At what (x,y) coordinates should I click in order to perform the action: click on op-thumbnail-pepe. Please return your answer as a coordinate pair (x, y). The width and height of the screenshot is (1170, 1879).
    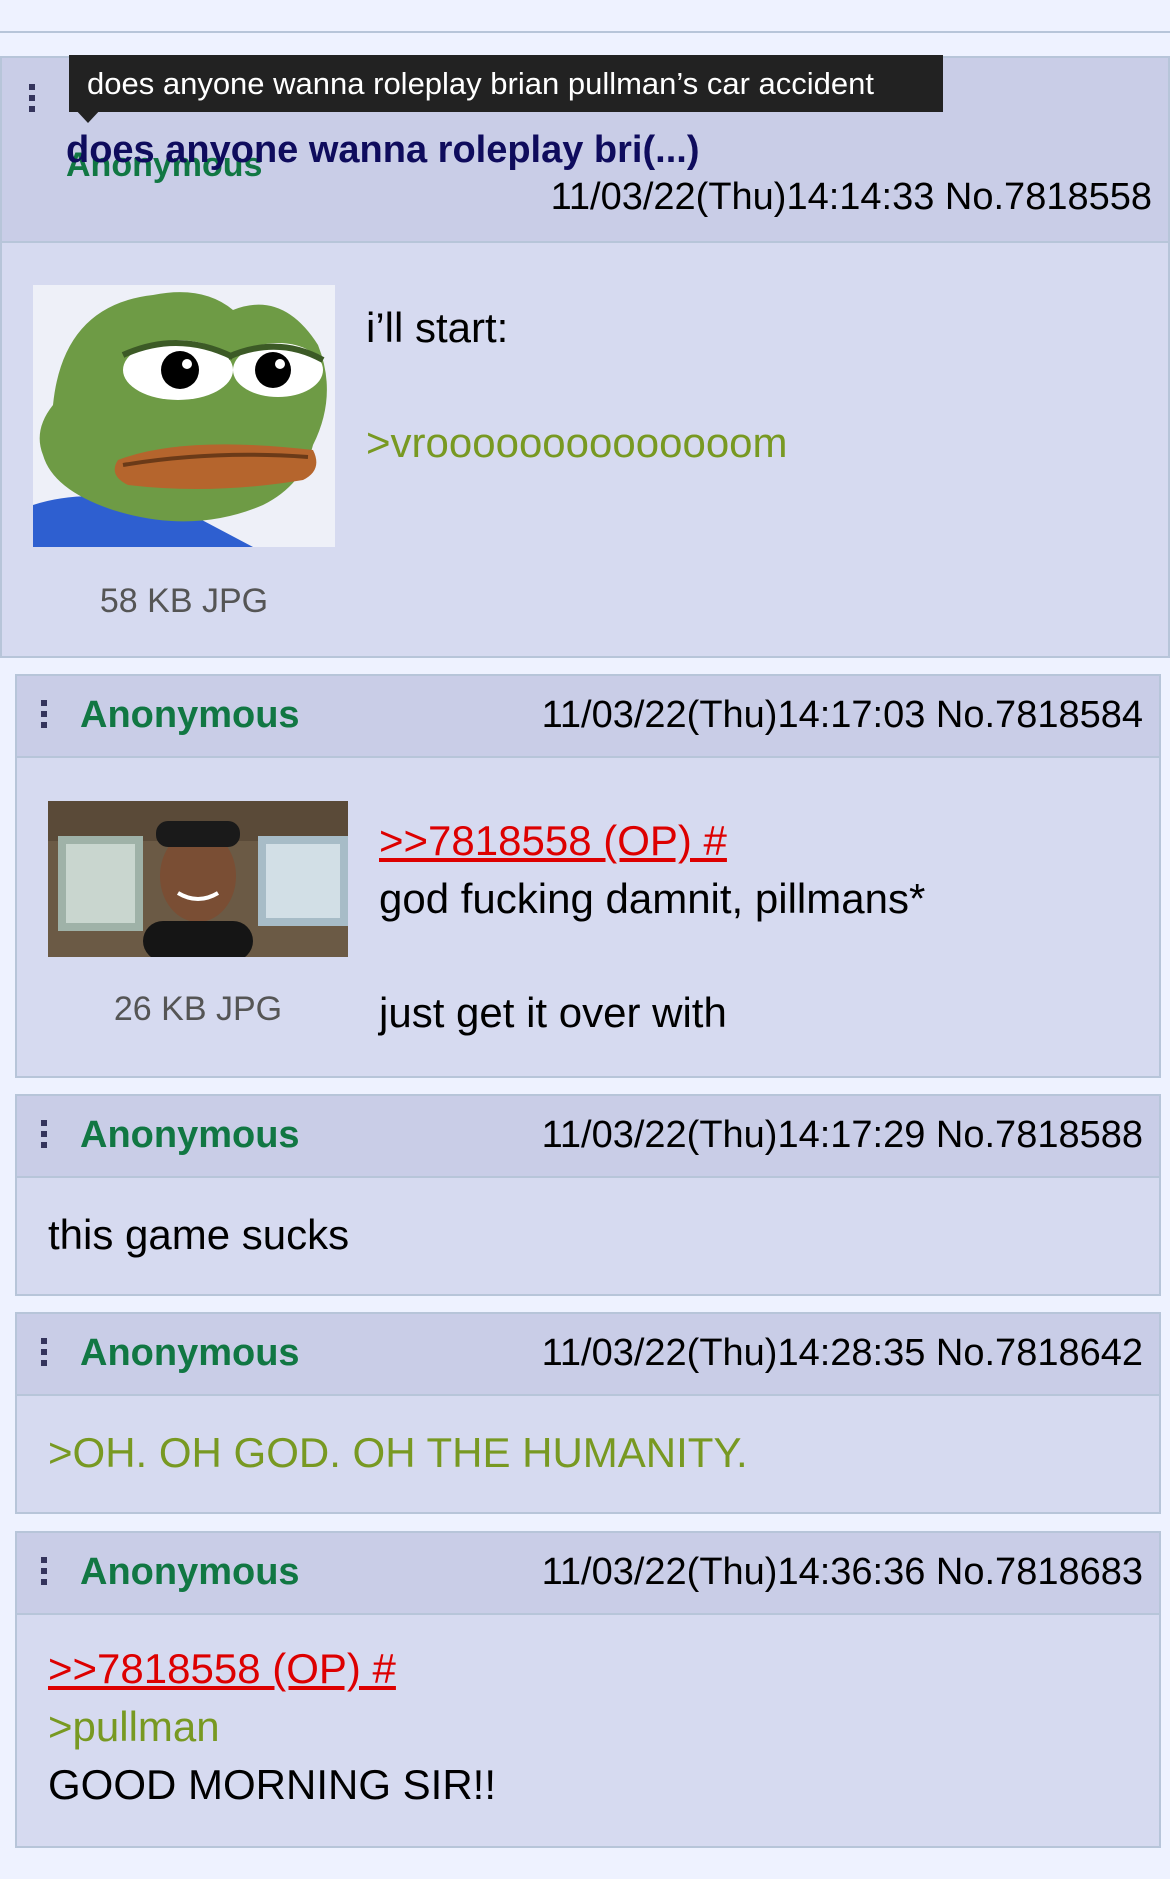
    Looking at the image, I should click on (184, 416).